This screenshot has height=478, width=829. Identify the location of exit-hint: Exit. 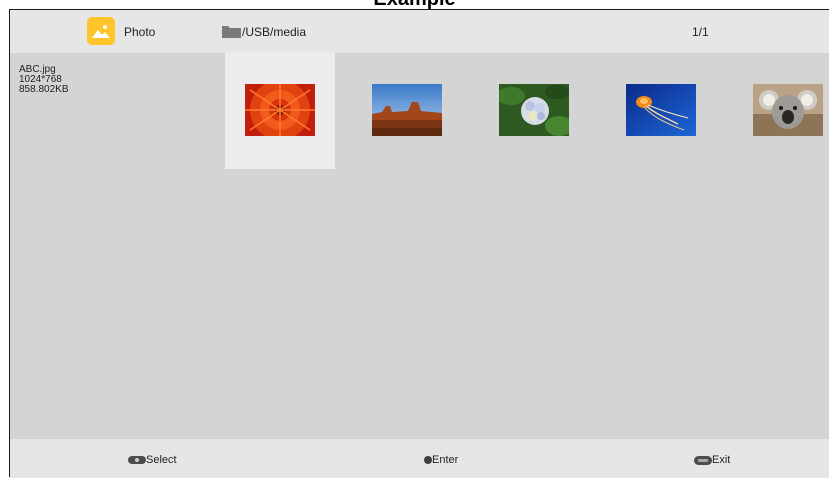
(712, 460).